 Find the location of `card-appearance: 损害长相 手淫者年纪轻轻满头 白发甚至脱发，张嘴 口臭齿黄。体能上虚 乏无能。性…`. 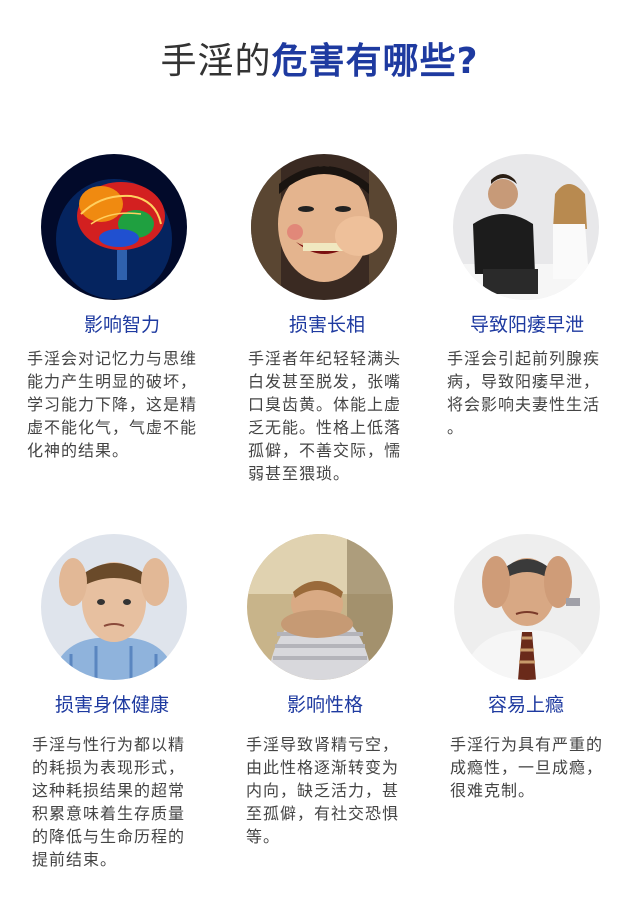

card-appearance: 损害长相 手淫者年纪轻轻满头 白发甚至脱发，张嘴 口臭齿黄。体能上虚 乏无能。性… is located at coordinates (345, 320).